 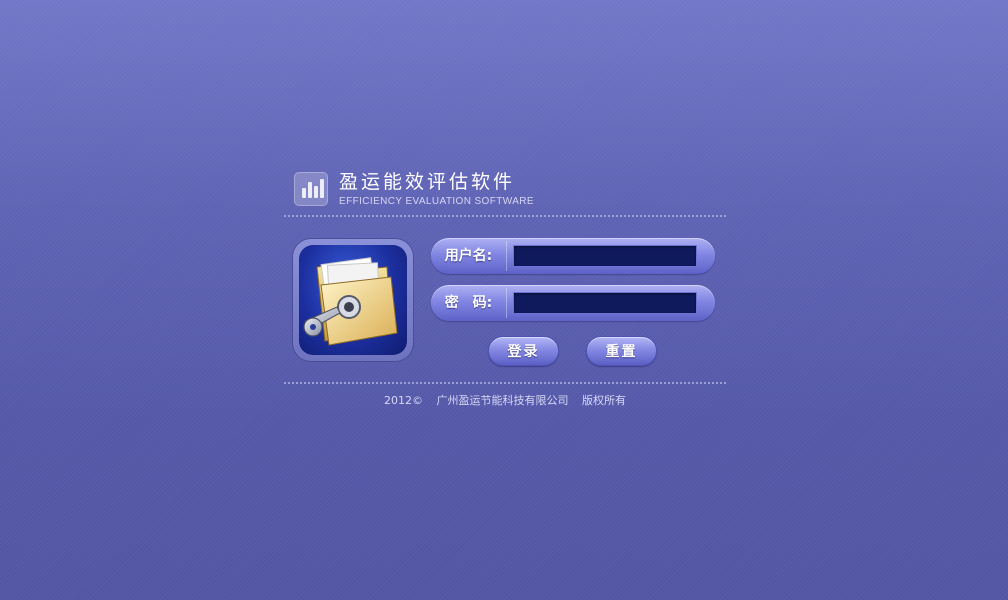 I want to click on username-row: 用户名:, so click(x=573, y=256).